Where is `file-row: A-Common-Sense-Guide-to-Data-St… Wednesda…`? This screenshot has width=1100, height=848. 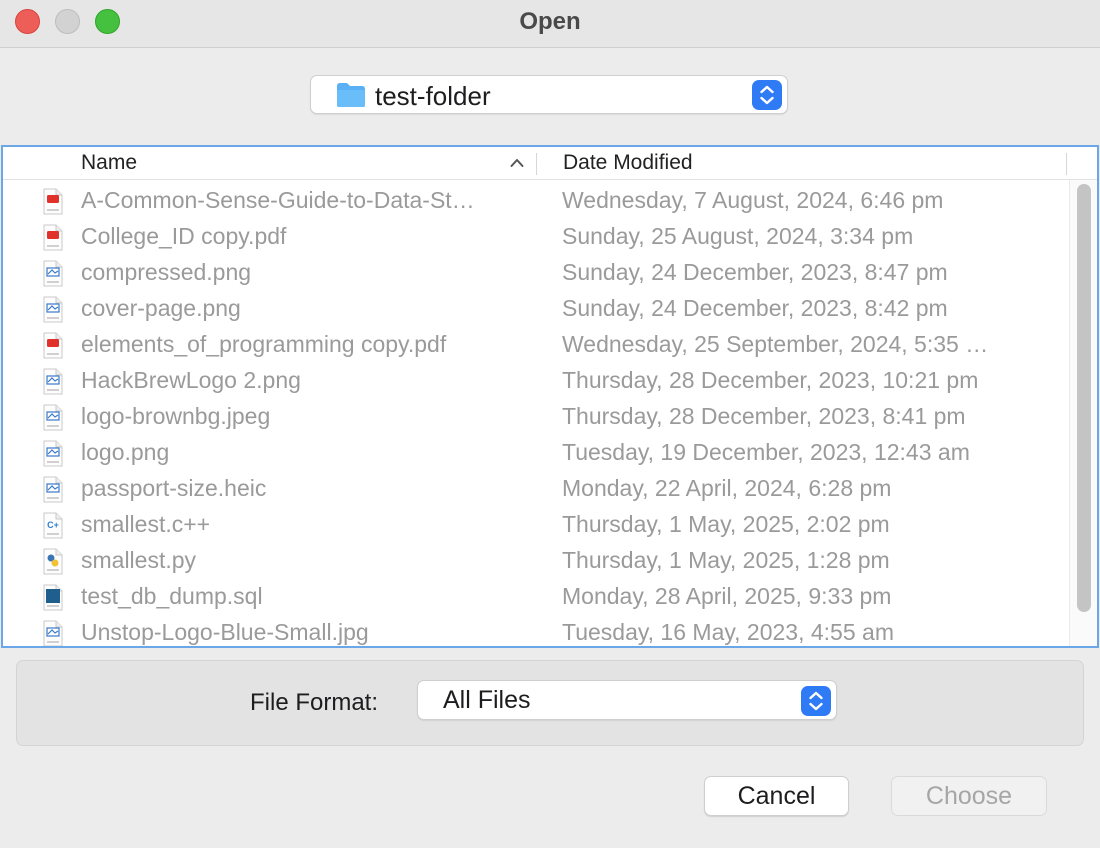 file-row: A-Common-Sense-Guide-to-Data-St… Wednesda… is located at coordinates (538, 202).